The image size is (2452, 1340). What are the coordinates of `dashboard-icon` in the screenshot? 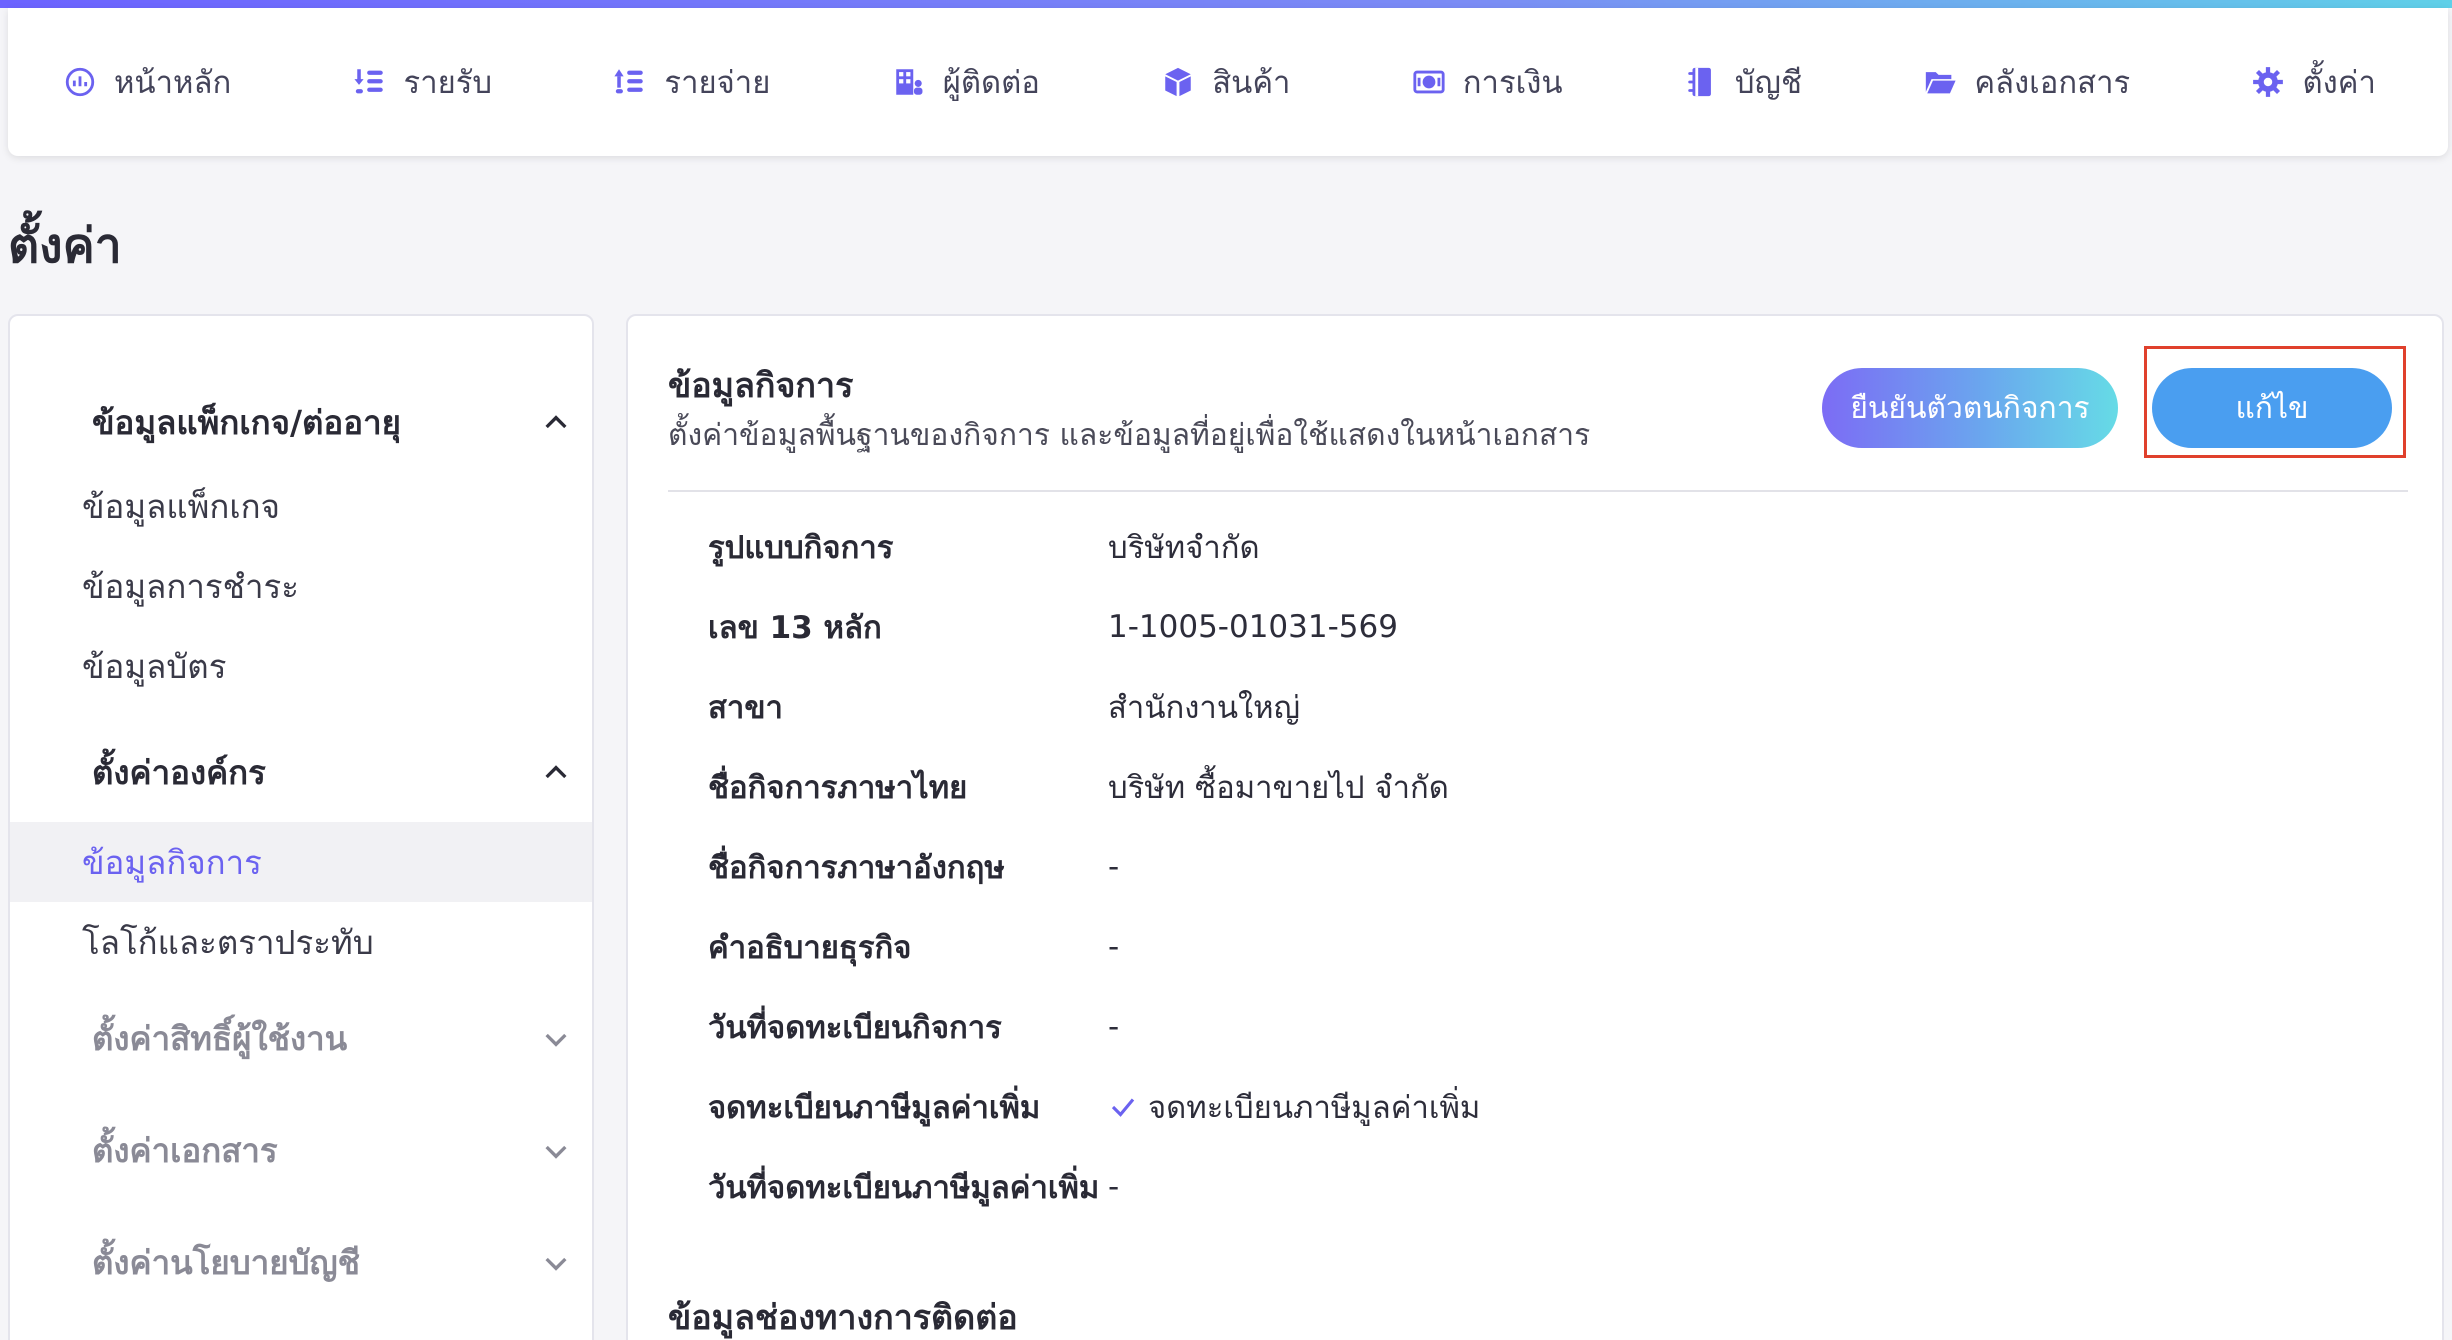 It's located at (80, 82).